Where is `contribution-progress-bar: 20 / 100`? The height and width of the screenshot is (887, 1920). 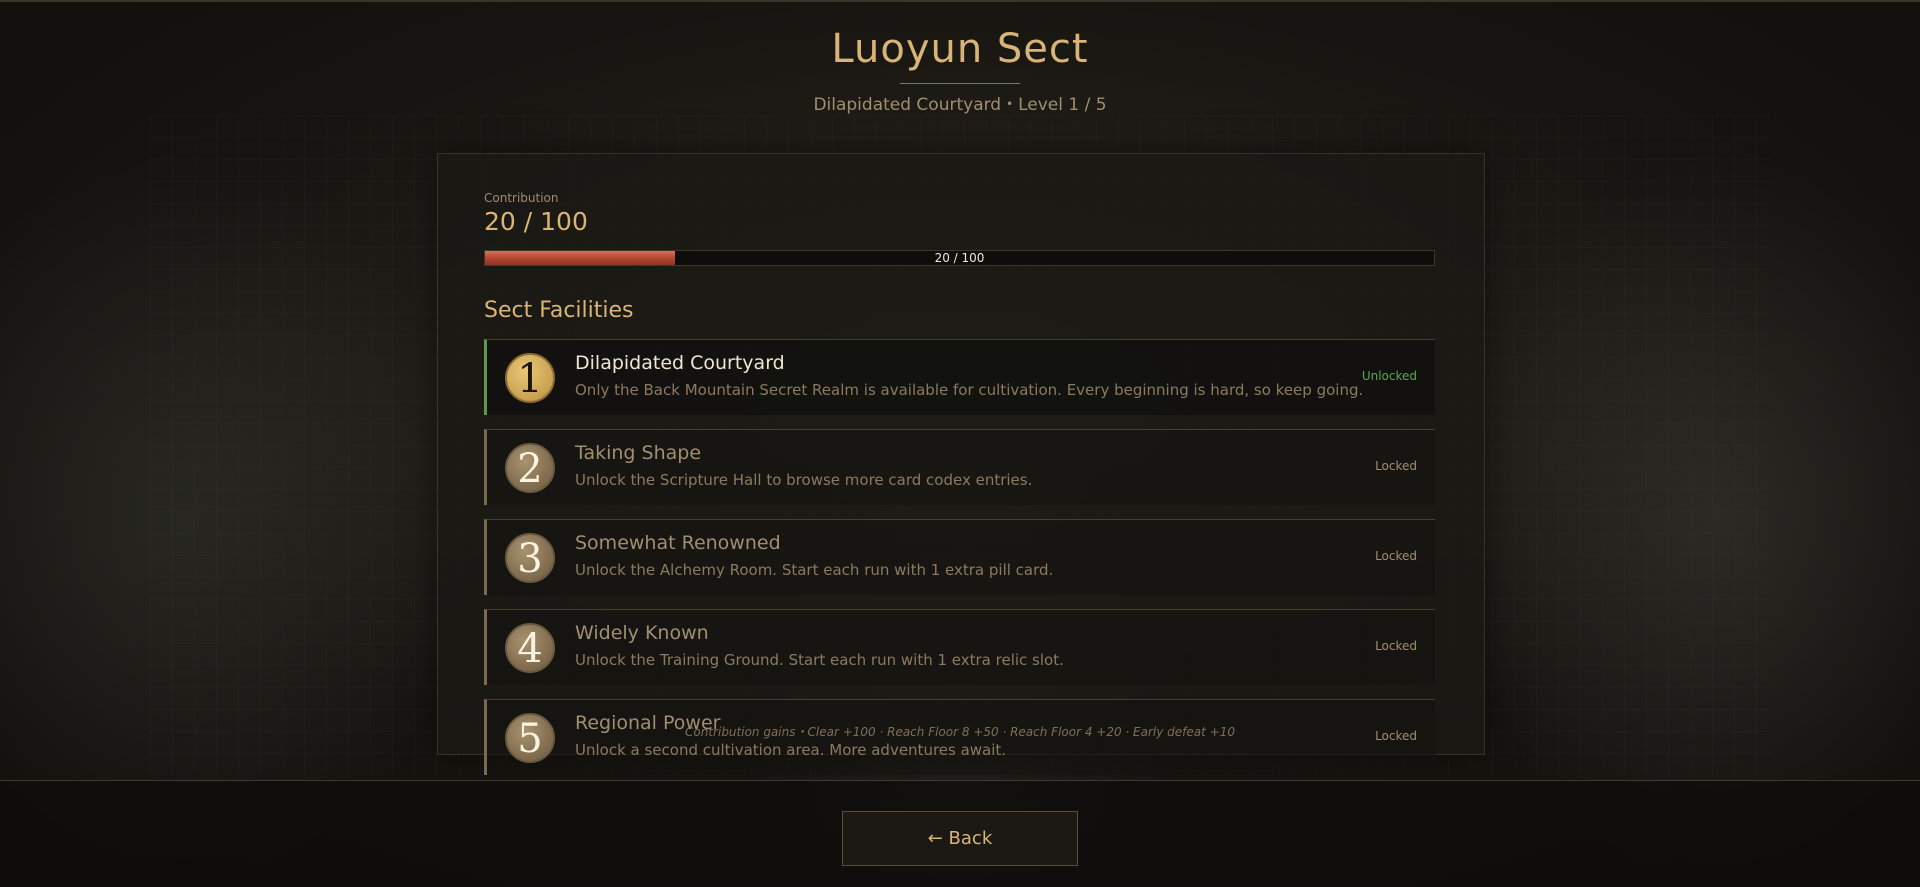 contribution-progress-bar: 20 / 100 is located at coordinates (959, 258).